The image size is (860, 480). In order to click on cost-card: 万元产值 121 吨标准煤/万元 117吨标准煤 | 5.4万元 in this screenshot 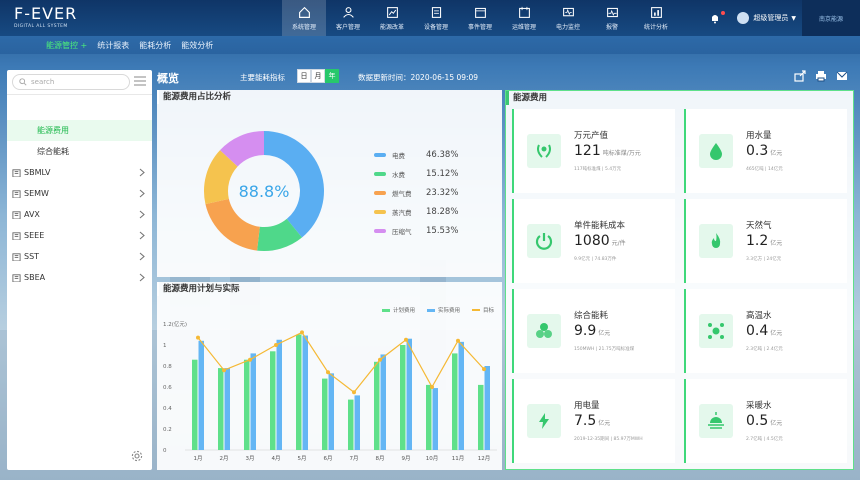, I will do `click(593, 151)`.